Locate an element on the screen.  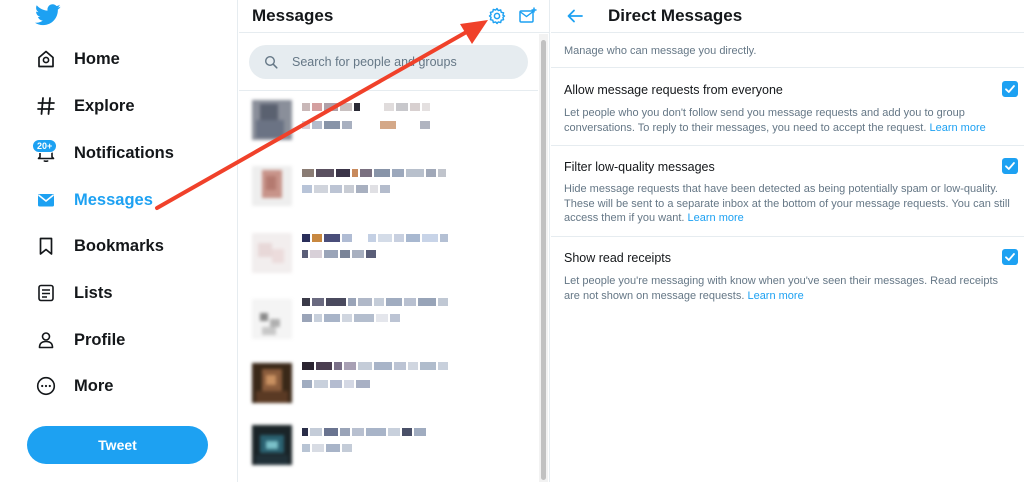
option-label-allow-requests: Allow message requests from everyone is located at coordinates (673, 90).